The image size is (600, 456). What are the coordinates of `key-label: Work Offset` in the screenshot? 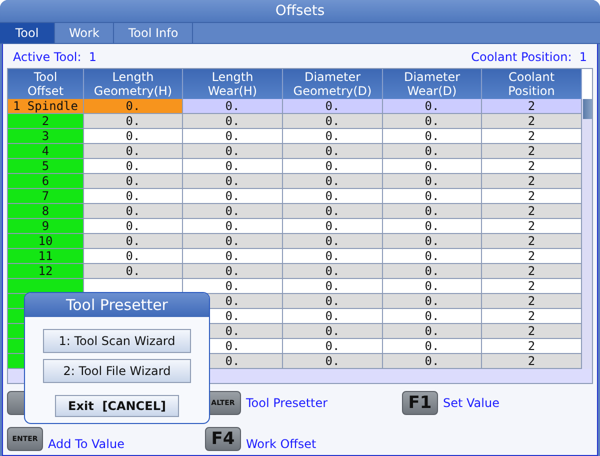 It's located at (281, 444).